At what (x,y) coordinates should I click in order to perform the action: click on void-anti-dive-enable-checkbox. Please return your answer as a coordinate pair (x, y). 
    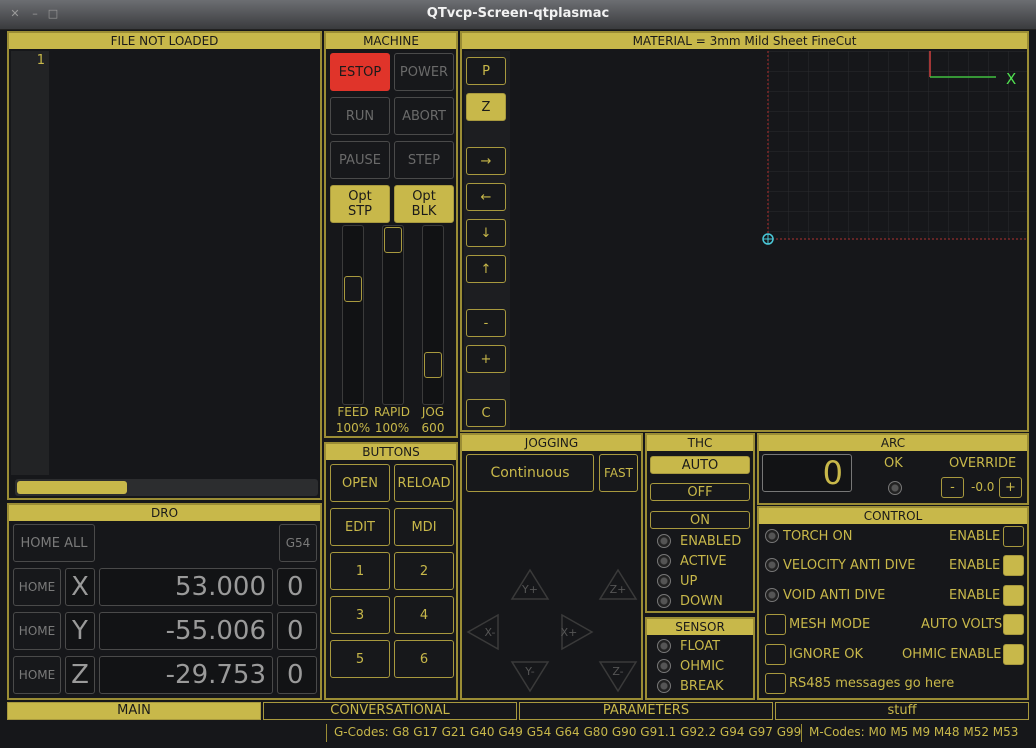
    Looking at the image, I should click on (1013, 595).